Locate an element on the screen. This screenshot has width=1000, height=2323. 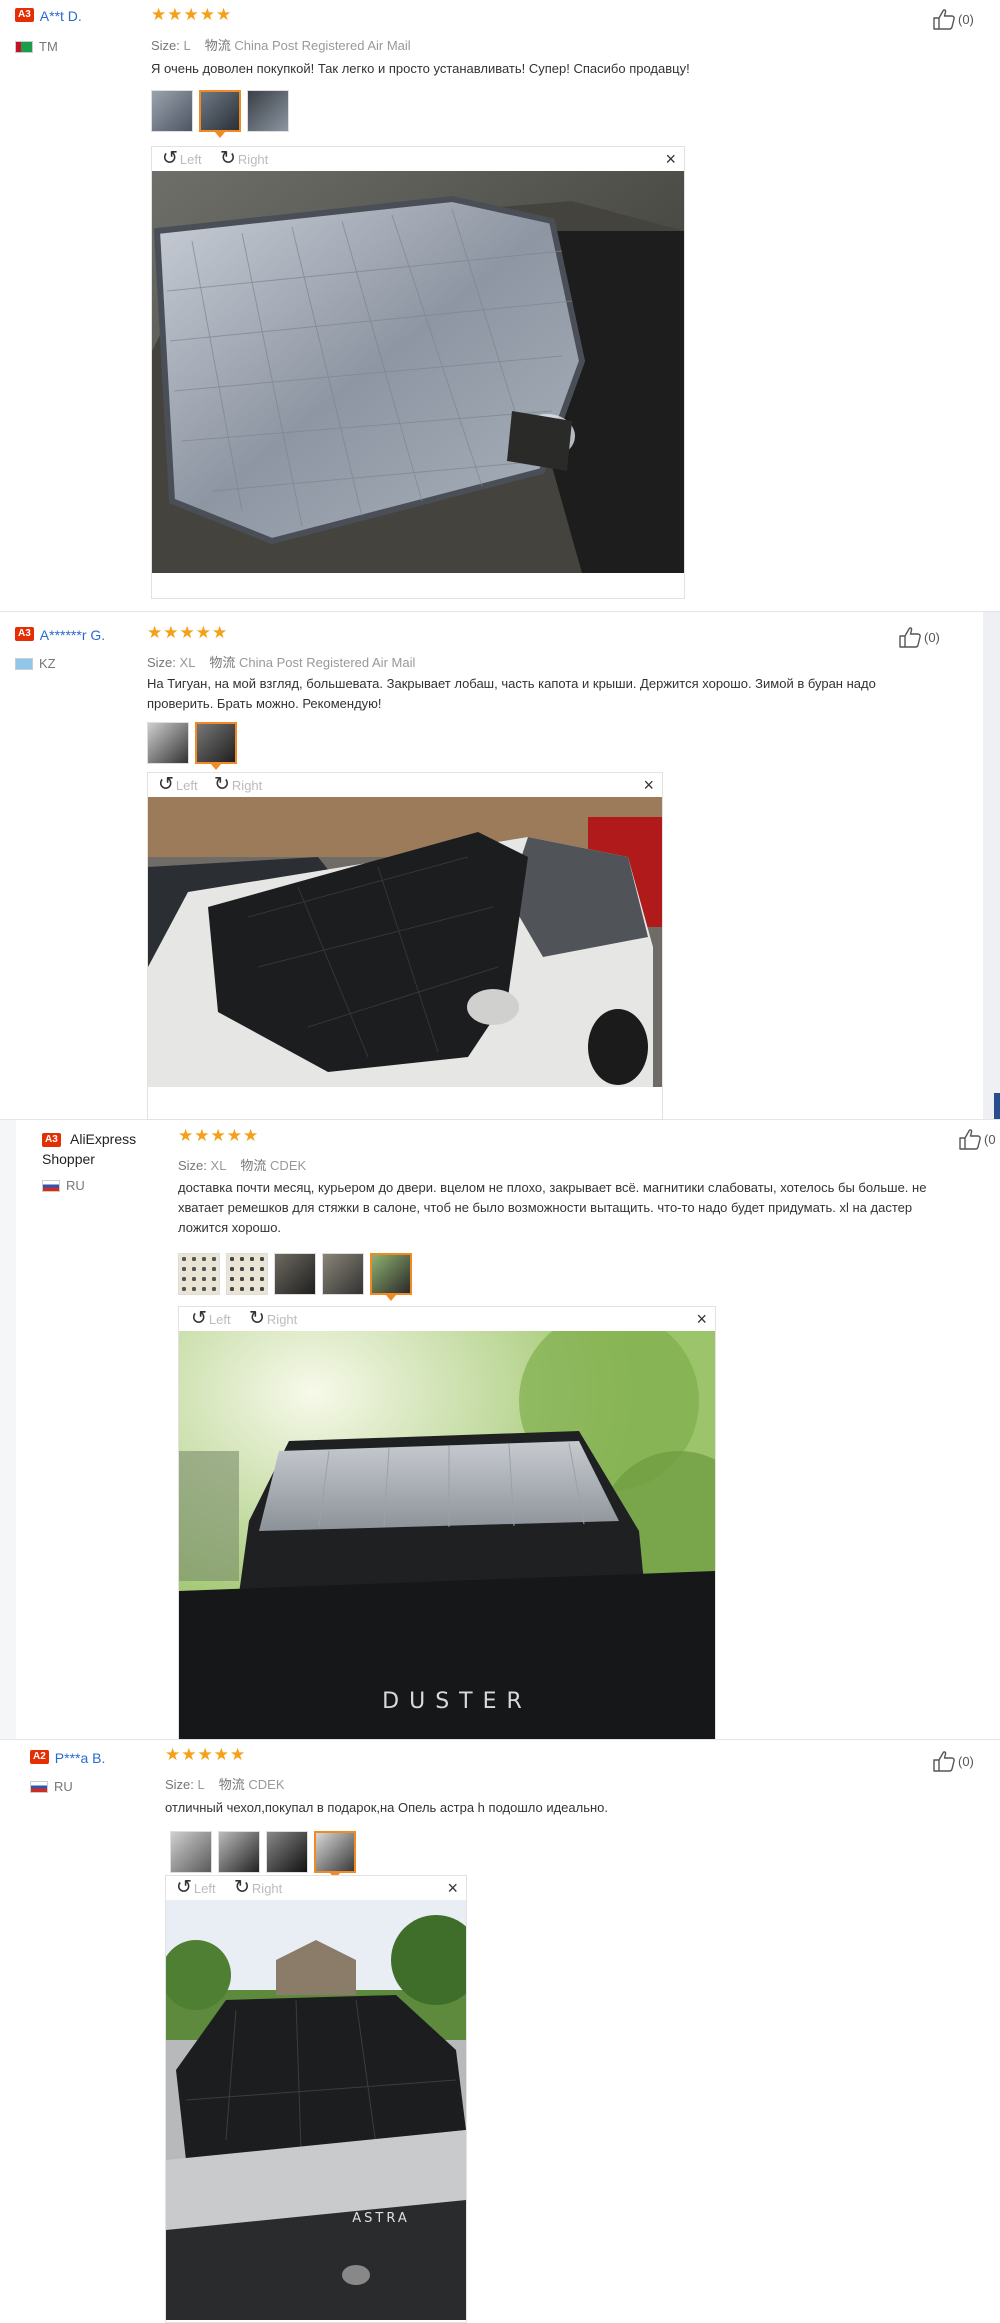
car-photo: ASTRA is located at coordinates (316, 2110).